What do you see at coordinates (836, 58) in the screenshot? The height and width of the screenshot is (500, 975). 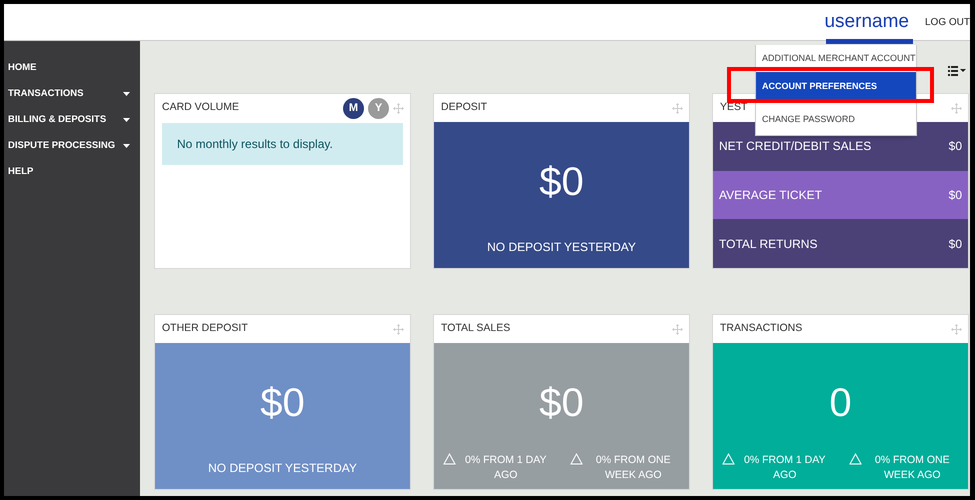 I see `menu-item: ADDITIONAL MERCHANT ACCOUNT` at bounding box center [836, 58].